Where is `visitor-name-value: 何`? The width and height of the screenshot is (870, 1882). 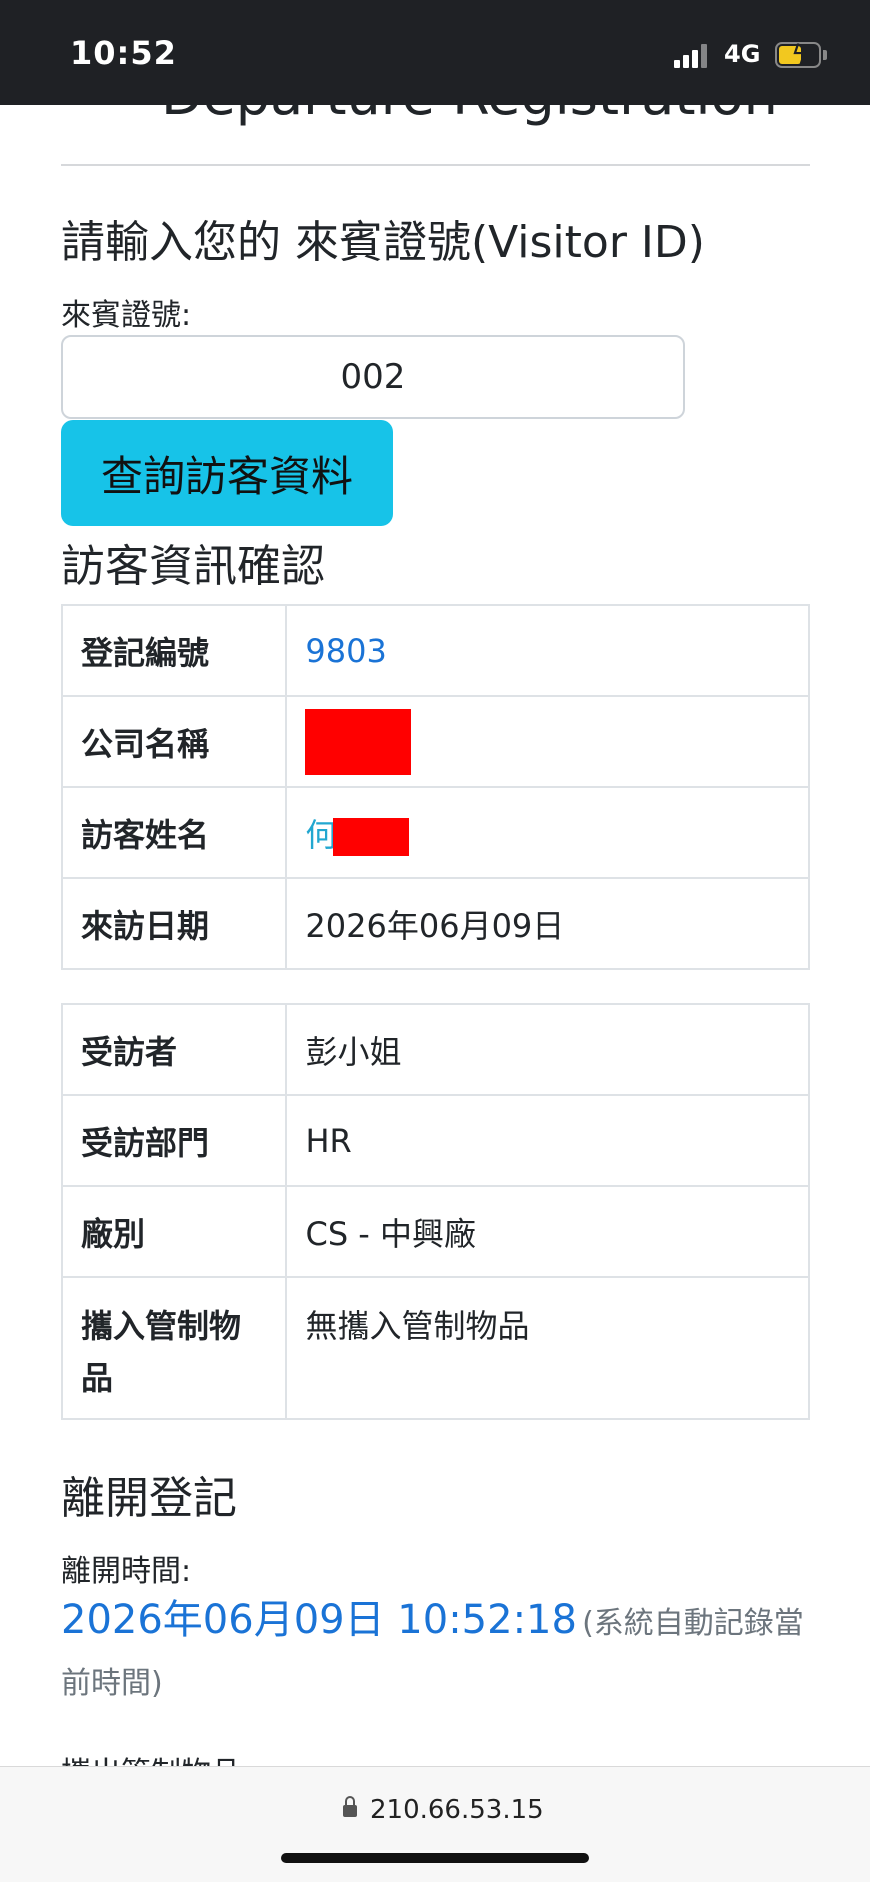 visitor-name-value: 何 is located at coordinates (547, 832).